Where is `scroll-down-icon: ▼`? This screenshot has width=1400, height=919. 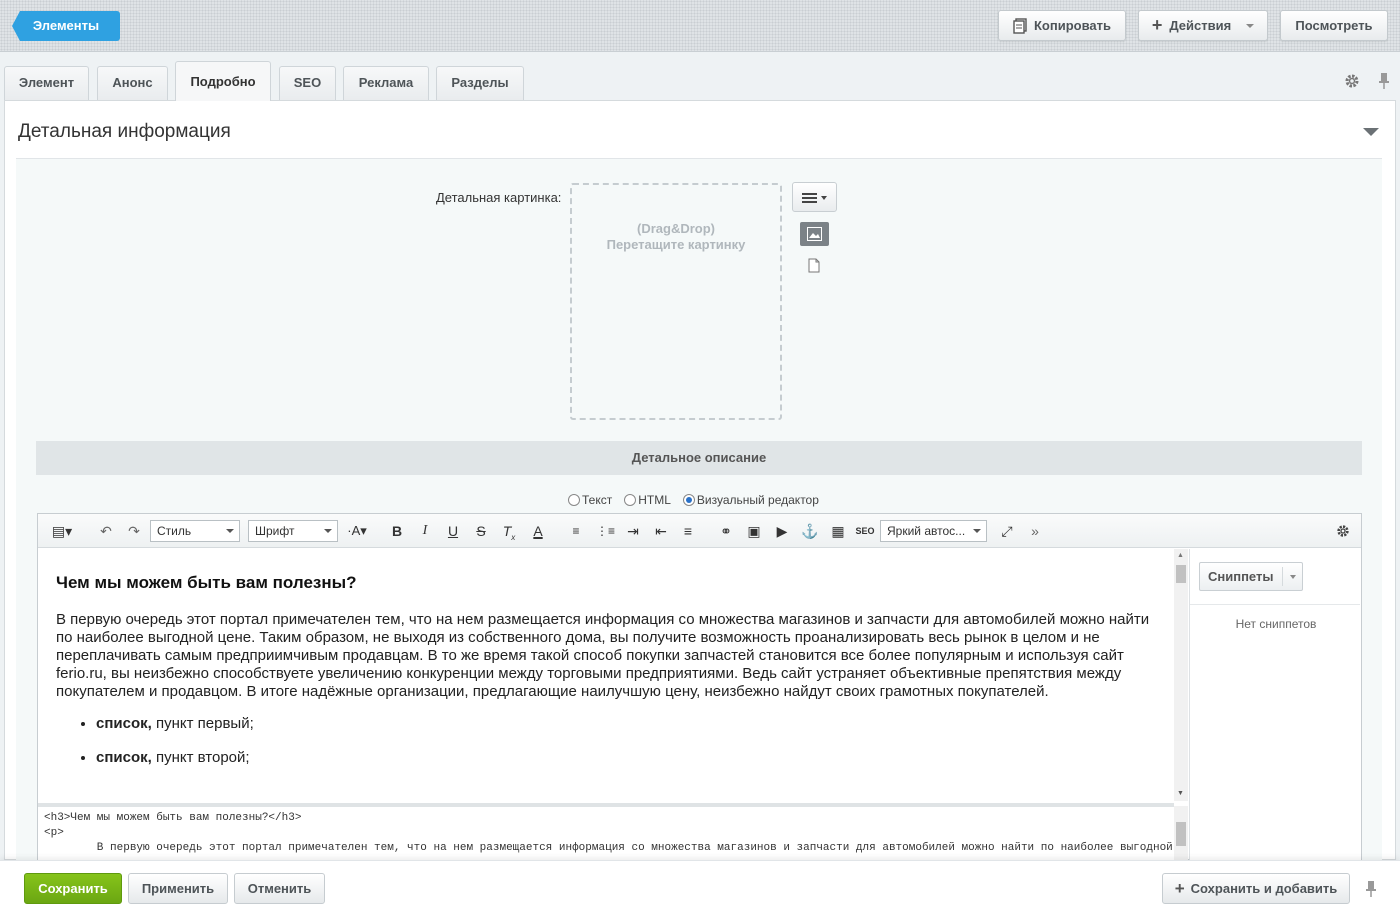 scroll-down-icon: ▼ is located at coordinates (1180, 793).